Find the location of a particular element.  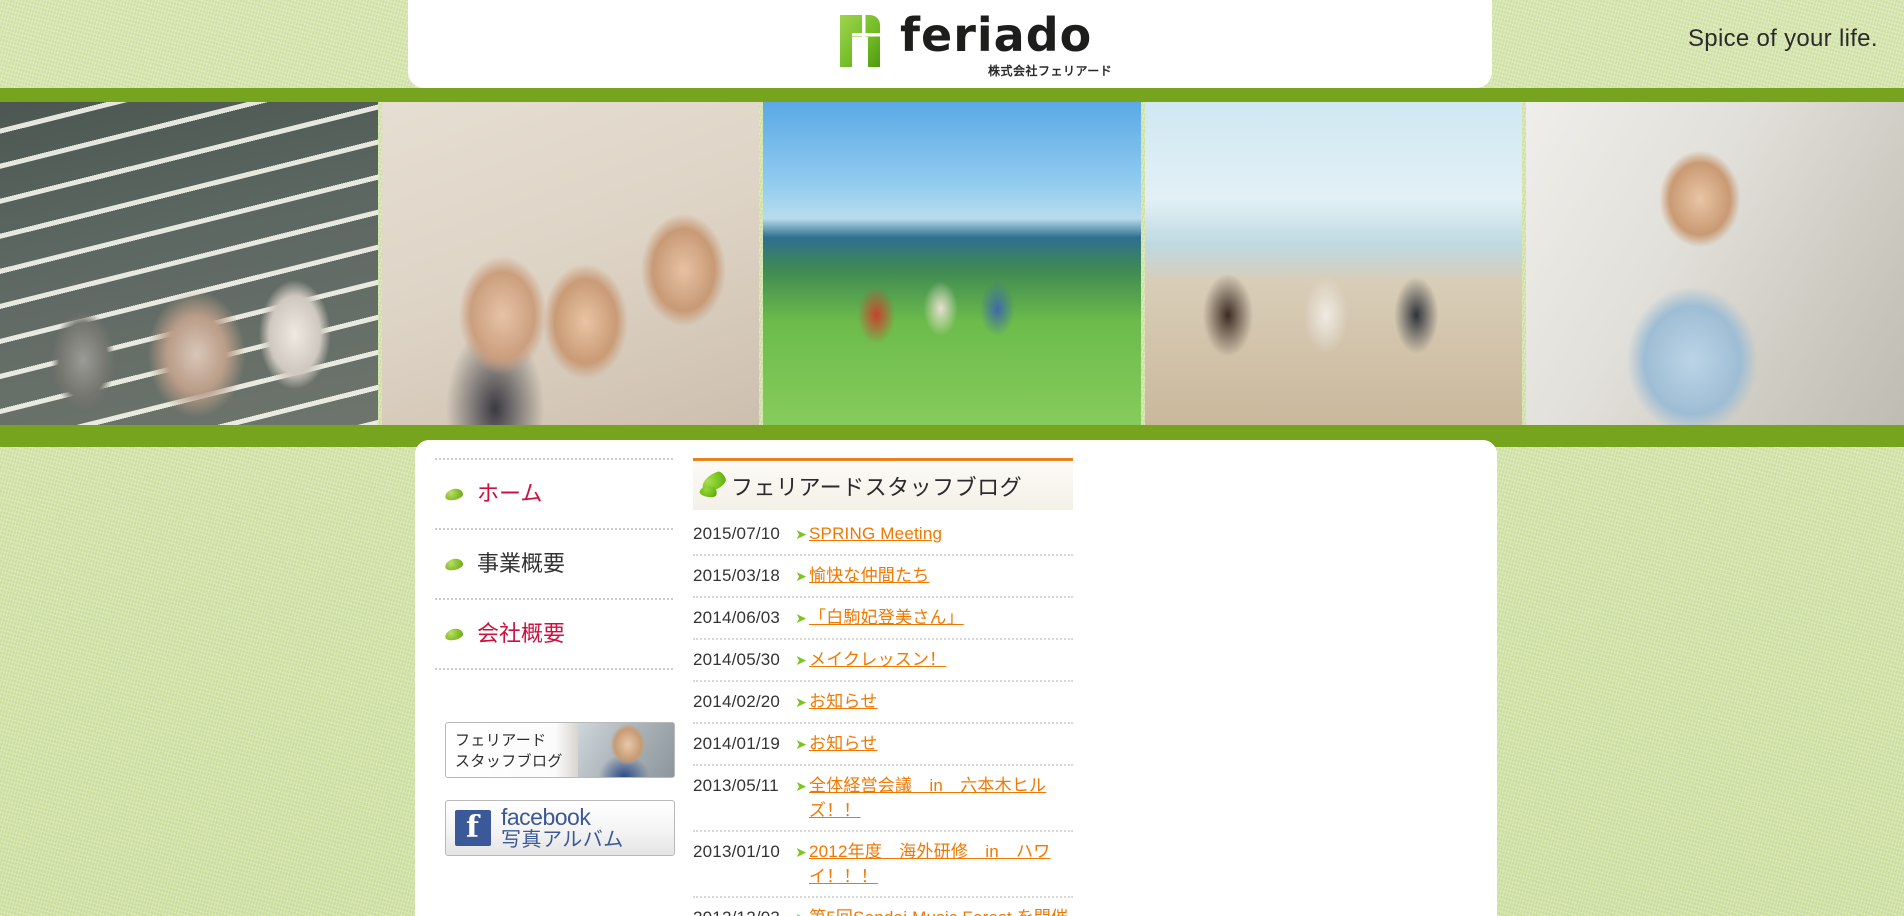

sidebar-item-label: 会社概要 is located at coordinates (521, 633).